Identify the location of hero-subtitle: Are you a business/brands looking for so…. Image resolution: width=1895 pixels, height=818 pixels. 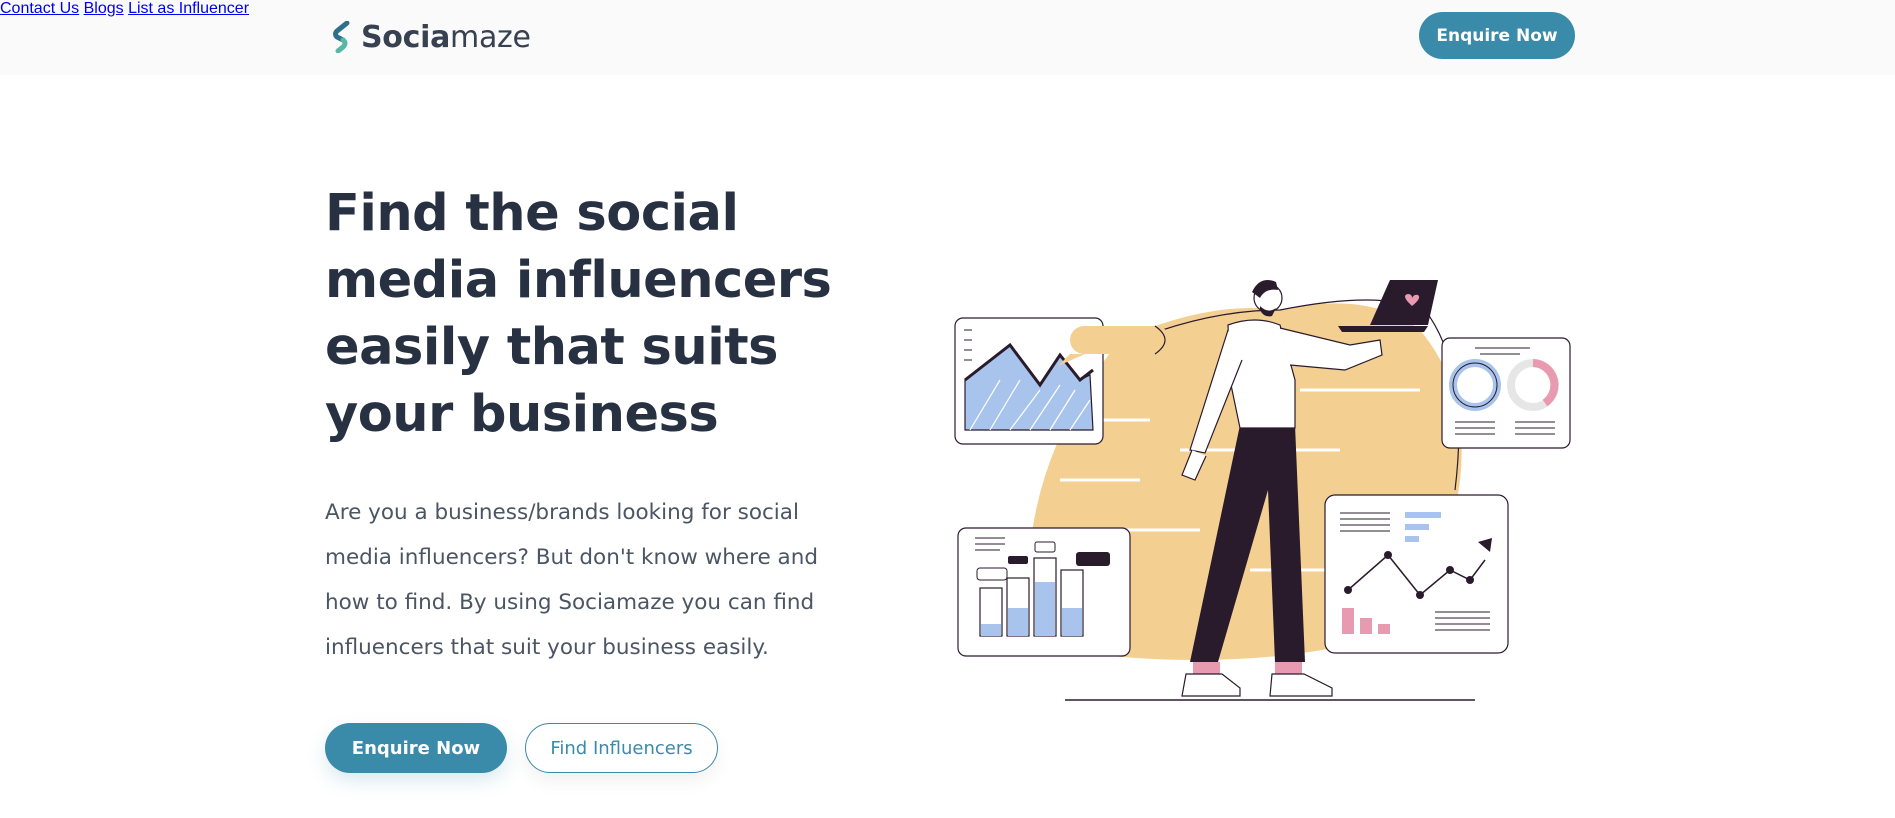
(571, 580).